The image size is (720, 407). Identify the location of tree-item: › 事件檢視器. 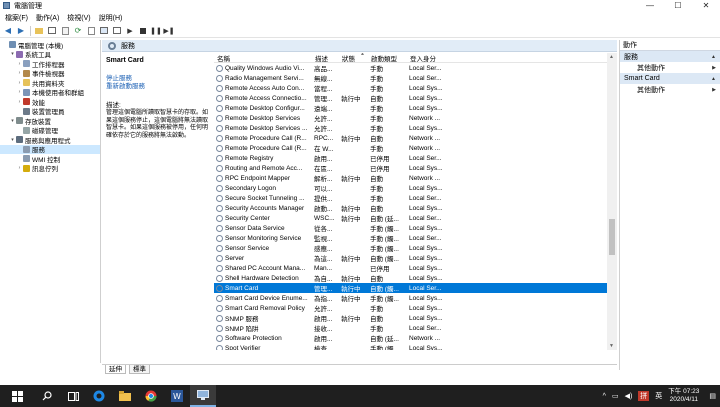
(50, 73).